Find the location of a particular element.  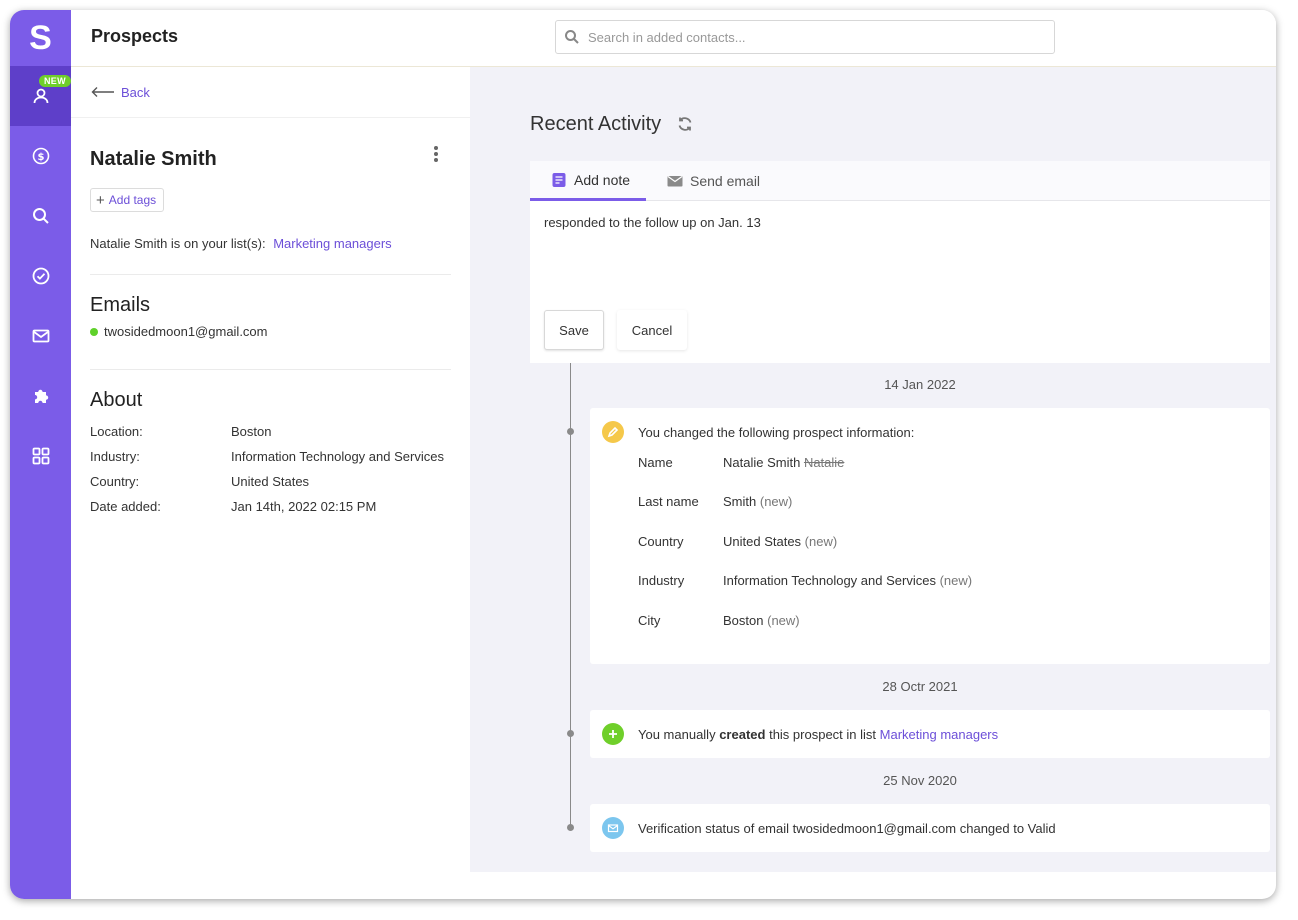

change-field: City is located at coordinates (649, 620).